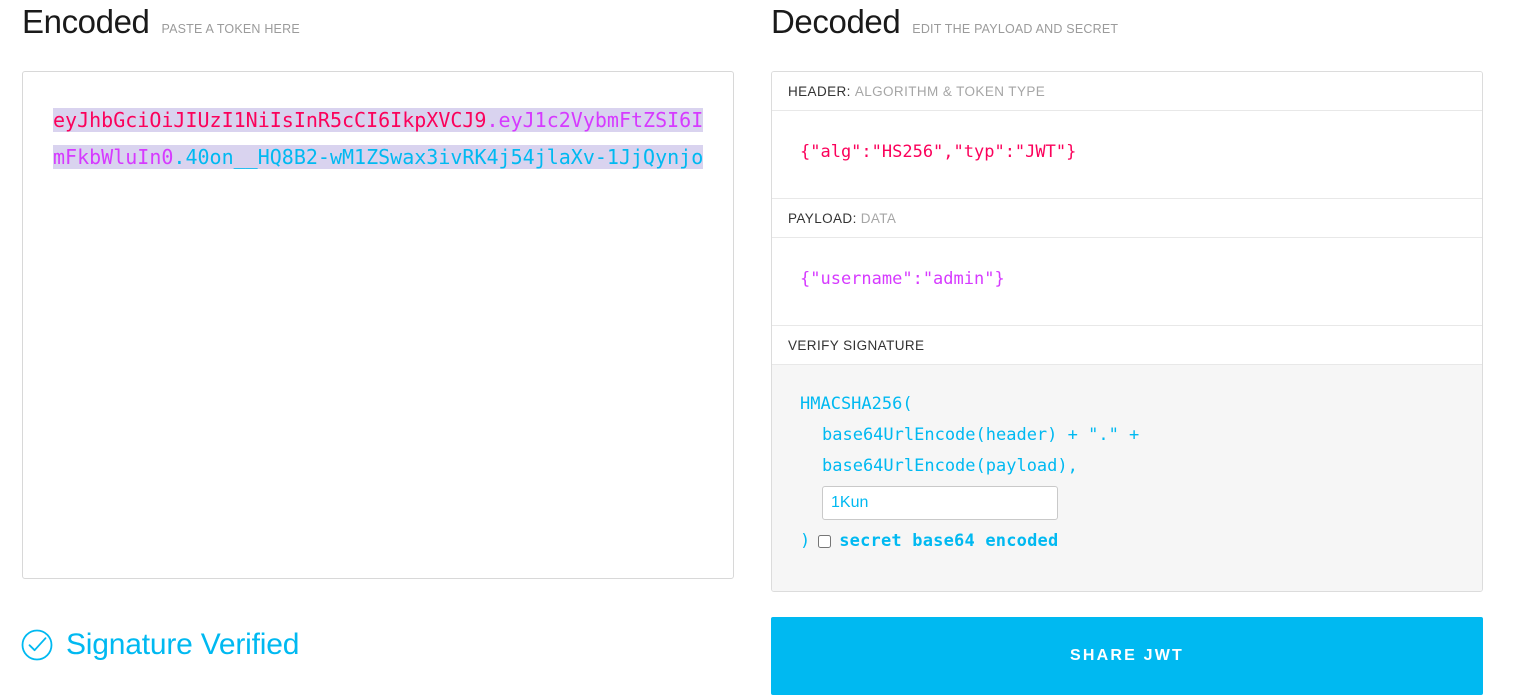 The width and height of the screenshot is (1524, 700). Describe the element at coordinates (1127, 656) in the screenshot. I see `share-jwt-button: SHARE JWT` at that location.